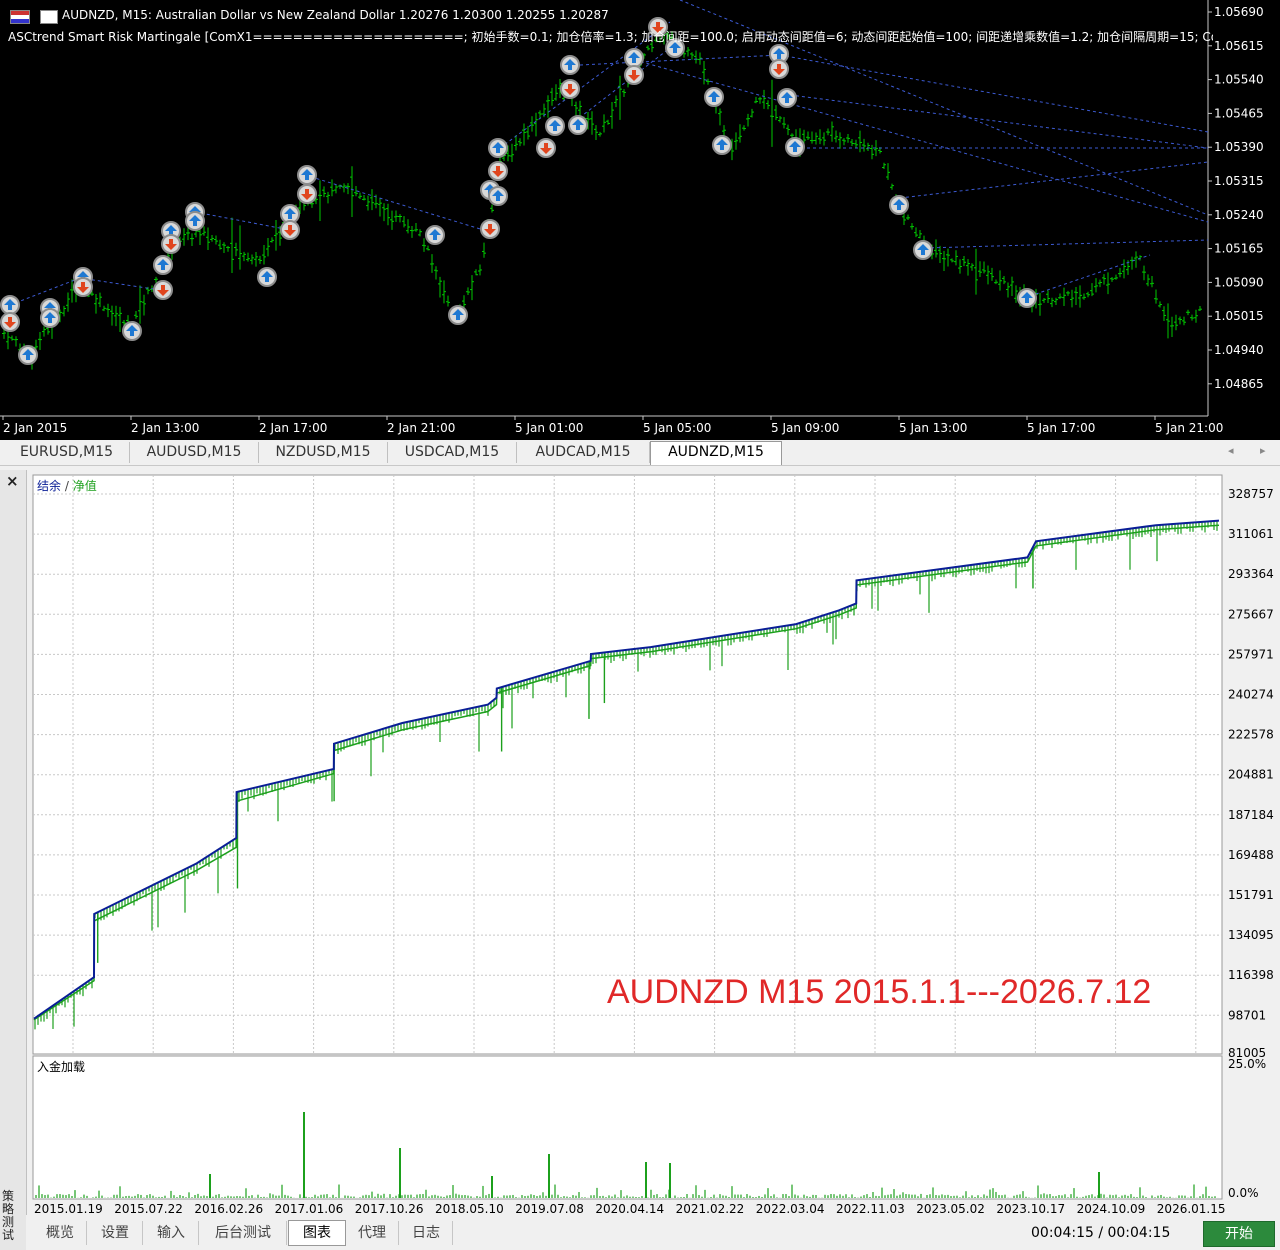 Image resolution: width=1280 pixels, height=1250 pixels. I want to click on price-label: 1.05390, so click(1239, 147).